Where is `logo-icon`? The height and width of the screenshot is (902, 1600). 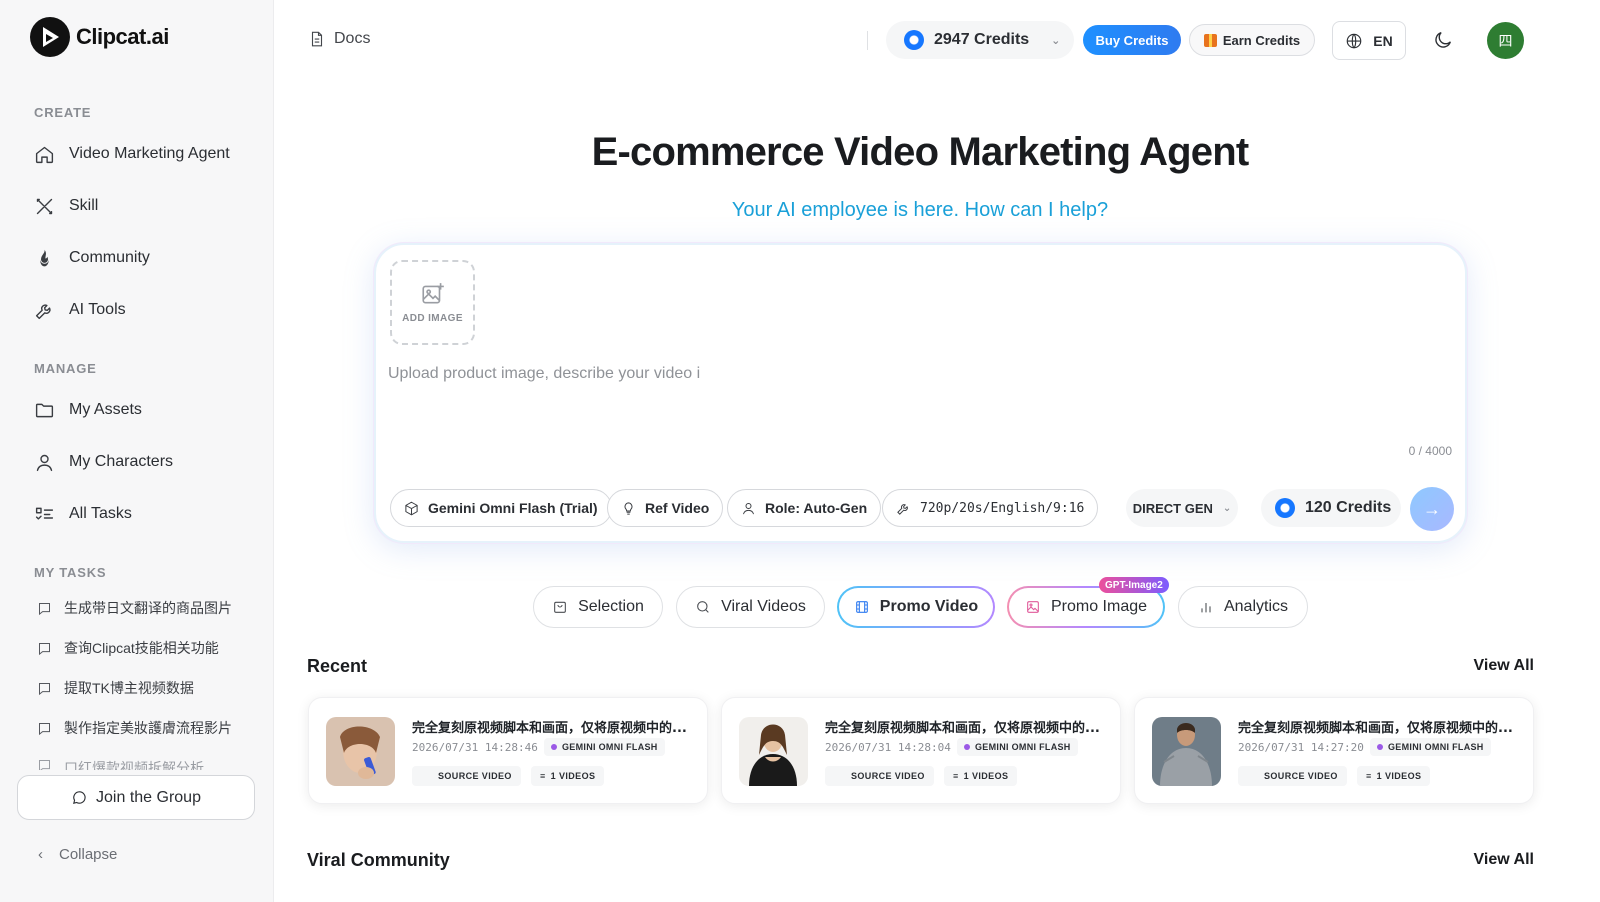 logo-icon is located at coordinates (50, 37).